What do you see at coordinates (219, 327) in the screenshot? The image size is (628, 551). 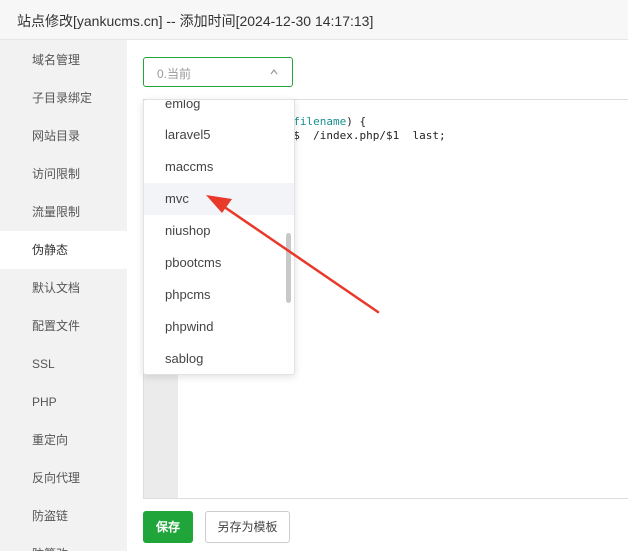 I see `option-phpwind: phpwind` at bounding box center [219, 327].